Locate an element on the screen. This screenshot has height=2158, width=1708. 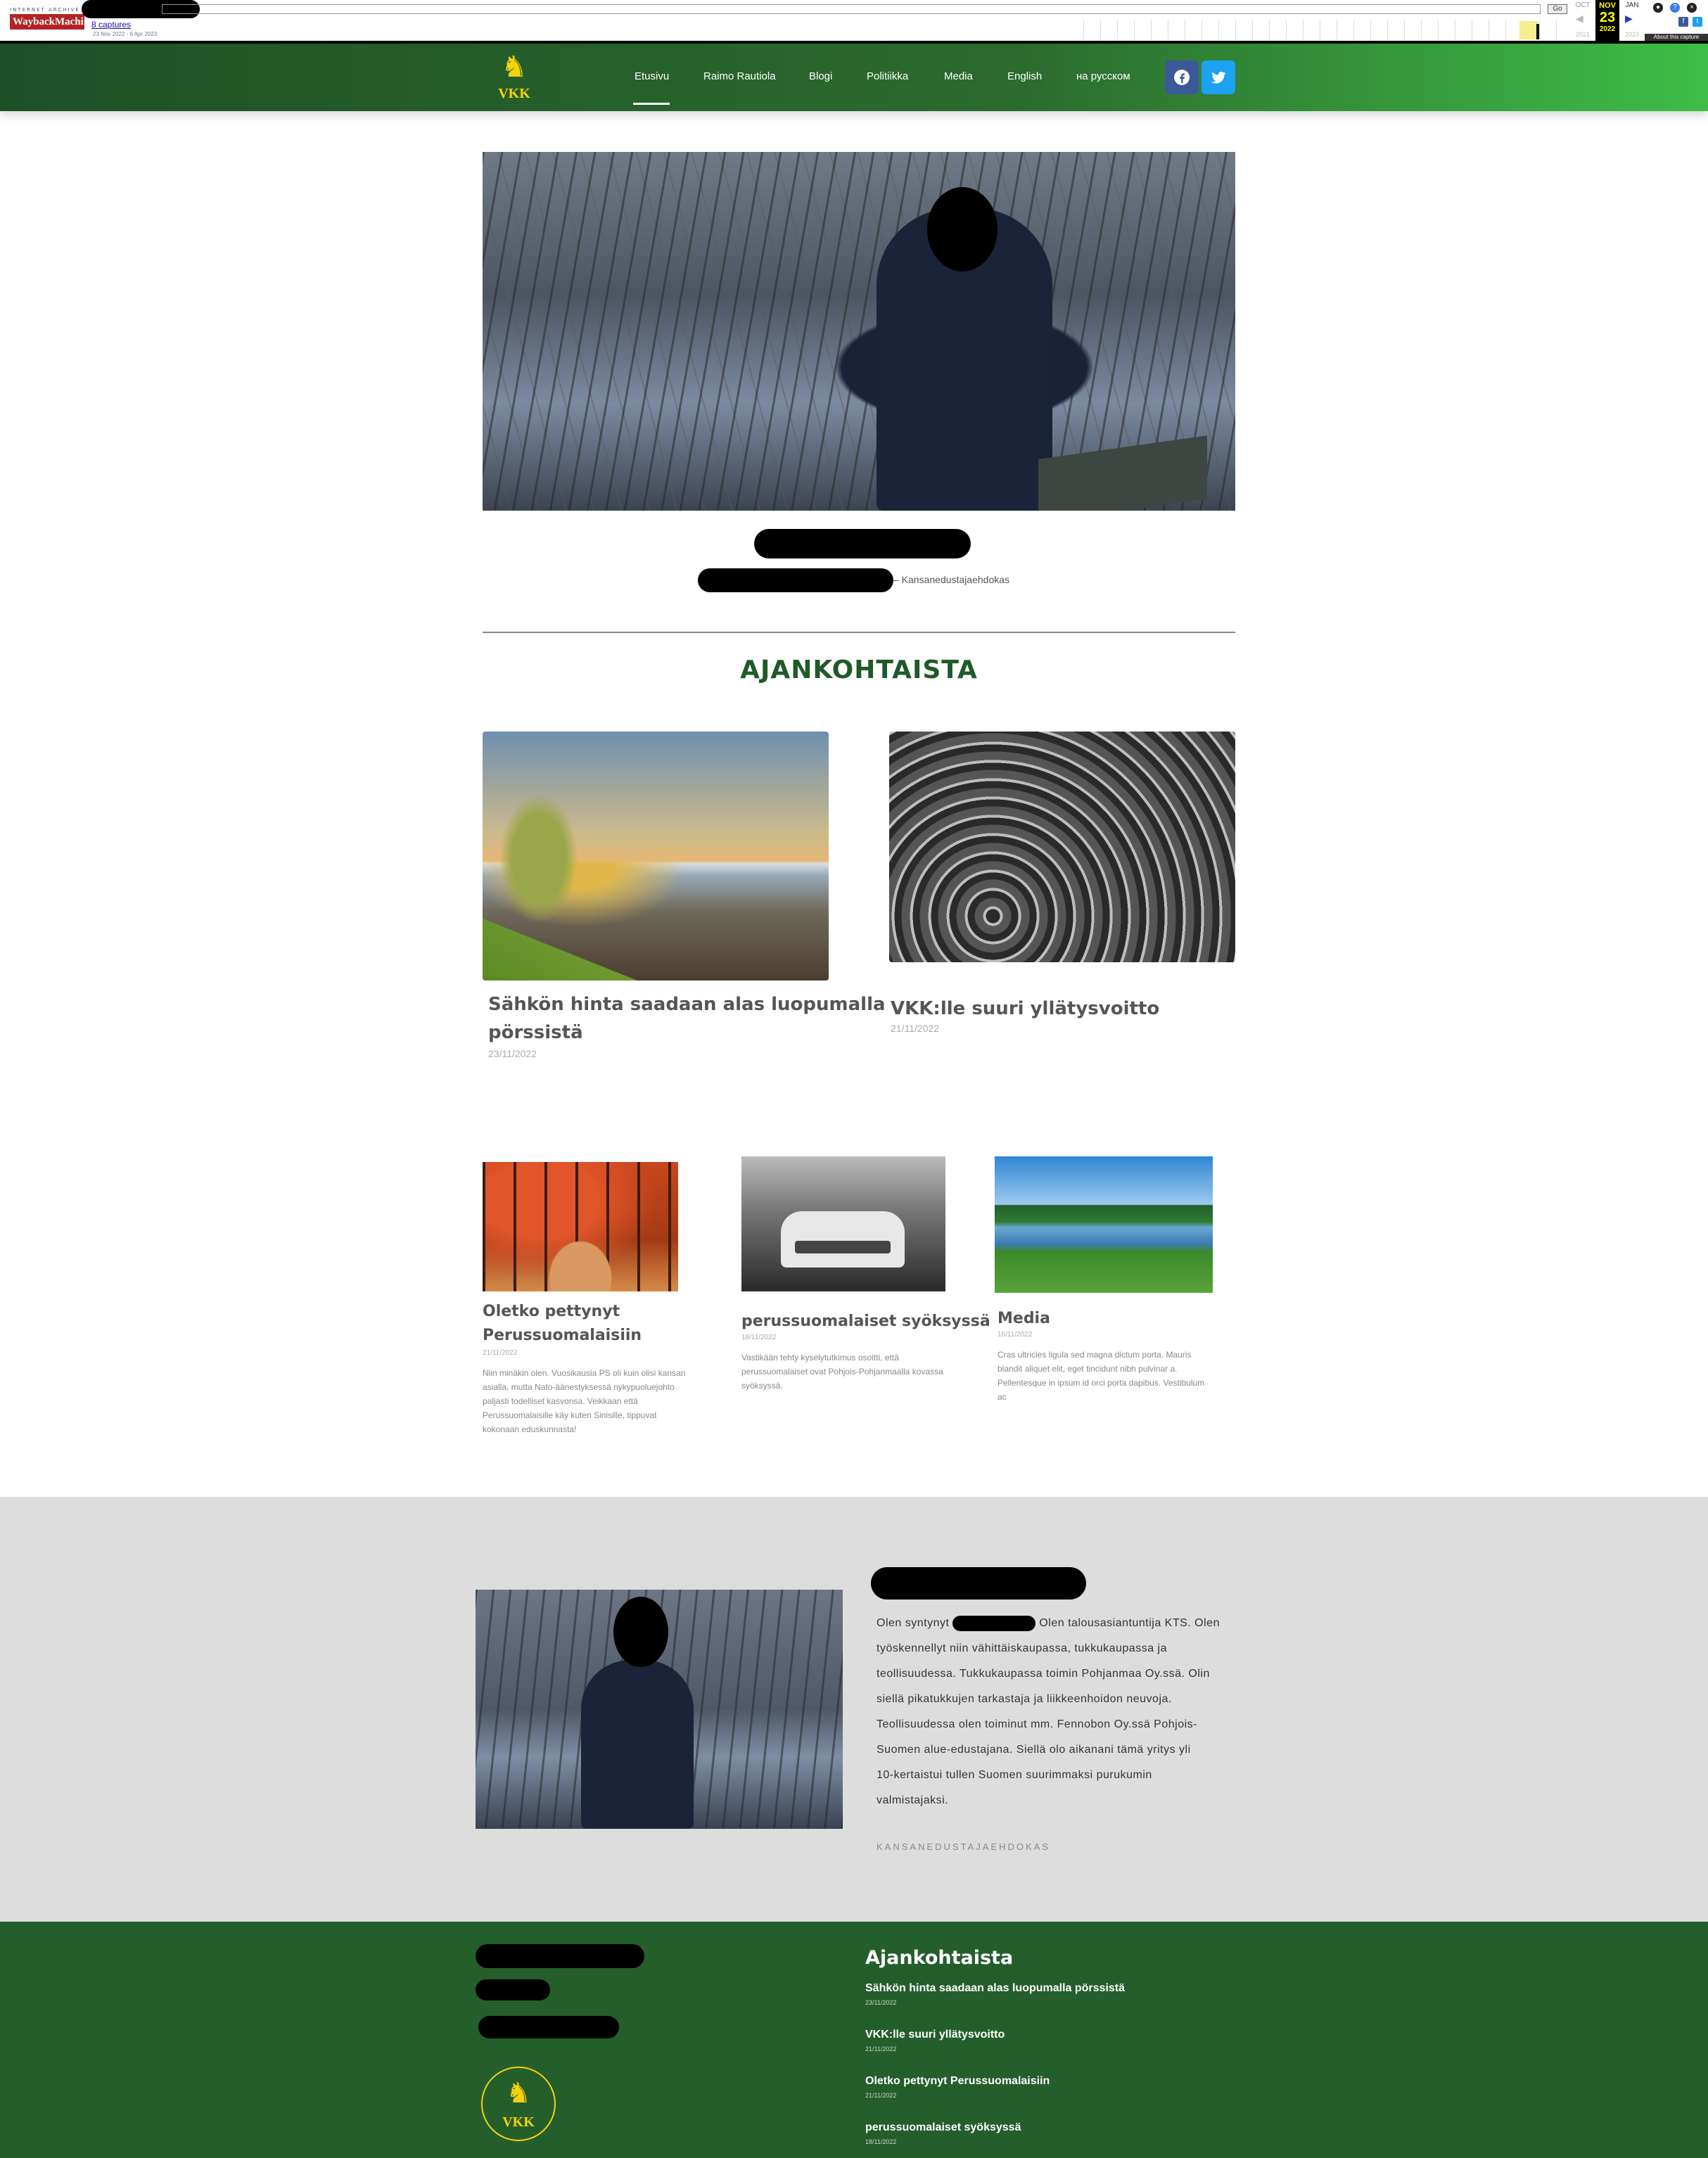
help-icon: ? is located at coordinates (1675, 8).